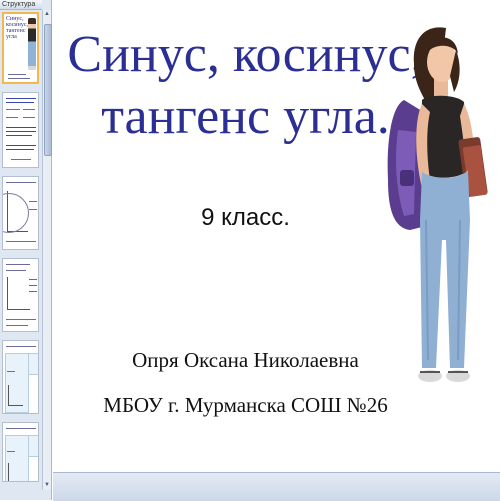  I want to click on scroll-thumb, so click(48, 90).